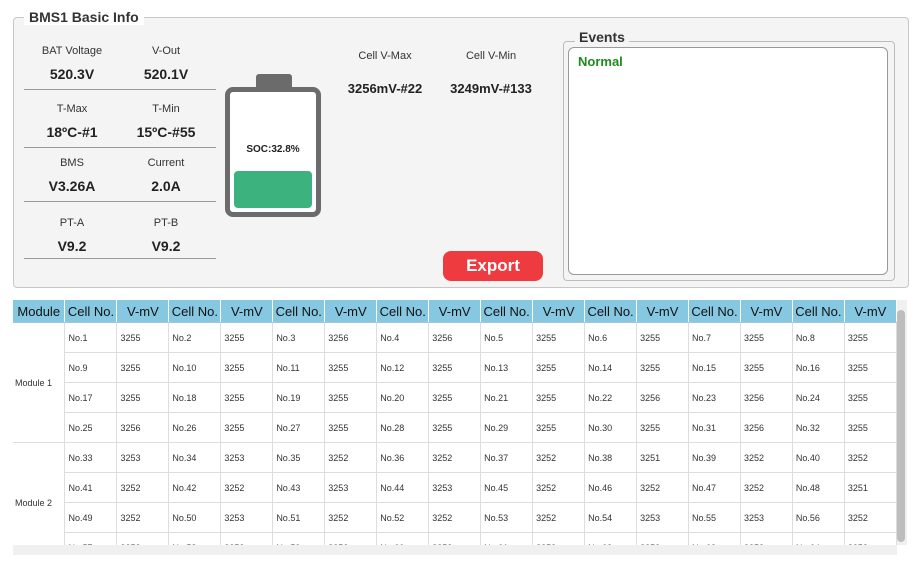 This screenshot has height=565, width=915. Describe the element at coordinates (166, 63) in the screenshot. I see `vout-metric: V-Out 520.1V` at that location.